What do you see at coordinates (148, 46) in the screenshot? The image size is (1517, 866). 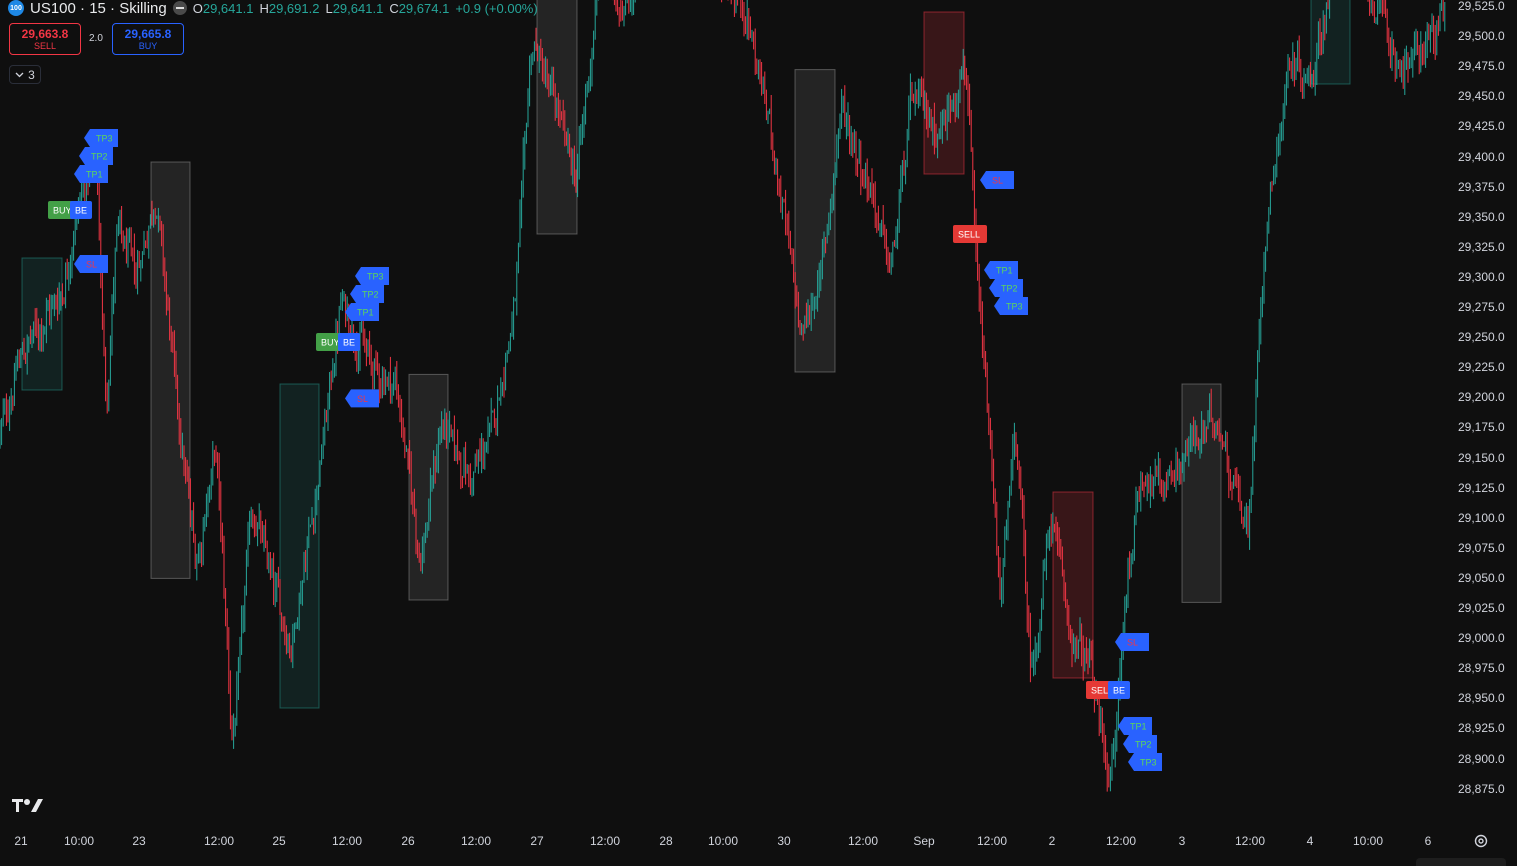 I see `buy-label: BUY` at bounding box center [148, 46].